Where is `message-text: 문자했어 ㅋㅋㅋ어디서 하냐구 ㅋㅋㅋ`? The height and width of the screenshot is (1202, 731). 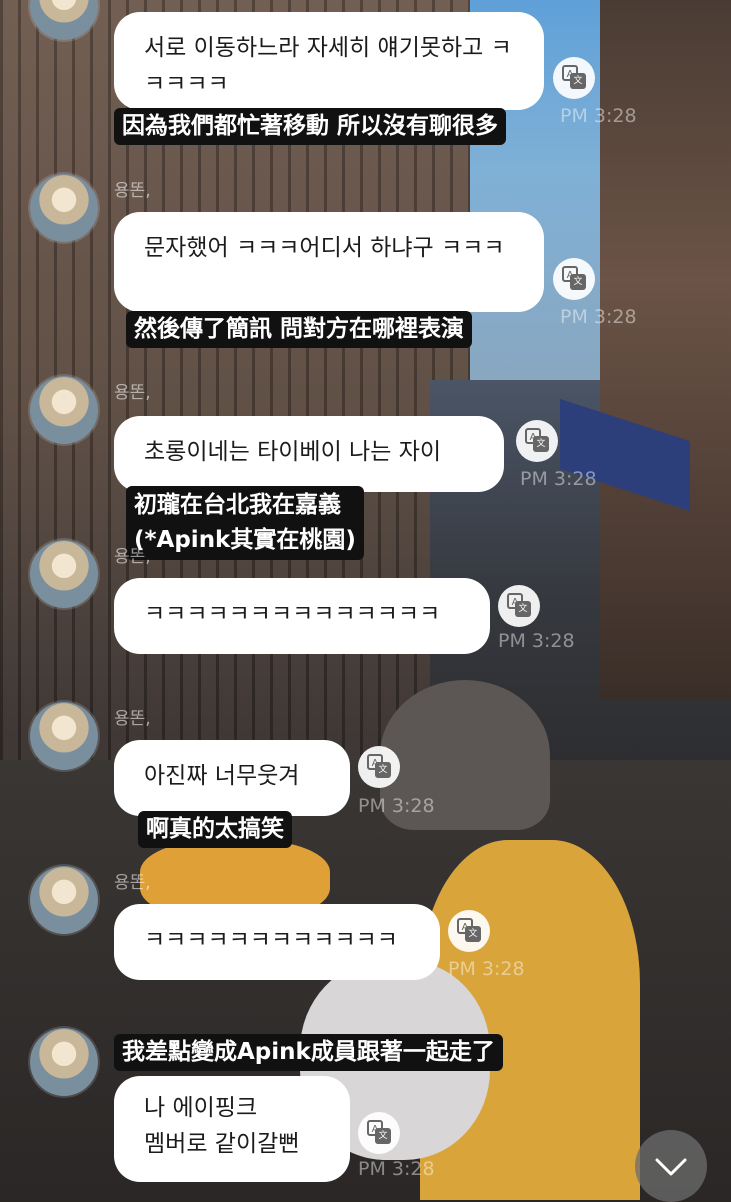
message-text: 문자했어 ㅋㅋㅋ어디서 하냐구 ㅋㅋㅋ is located at coordinates (324, 248).